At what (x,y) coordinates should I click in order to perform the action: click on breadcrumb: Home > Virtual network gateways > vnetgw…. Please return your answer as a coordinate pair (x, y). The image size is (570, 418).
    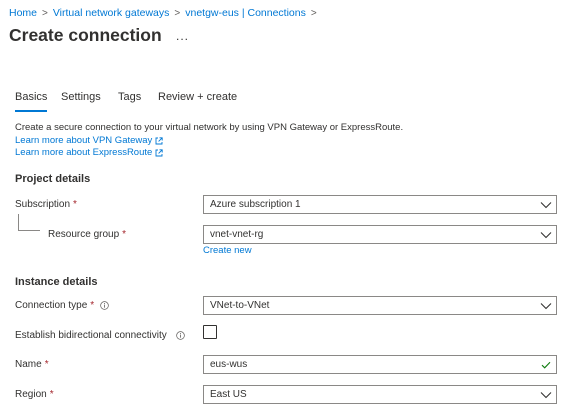
    Looking at the image, I should click on (165, 13).